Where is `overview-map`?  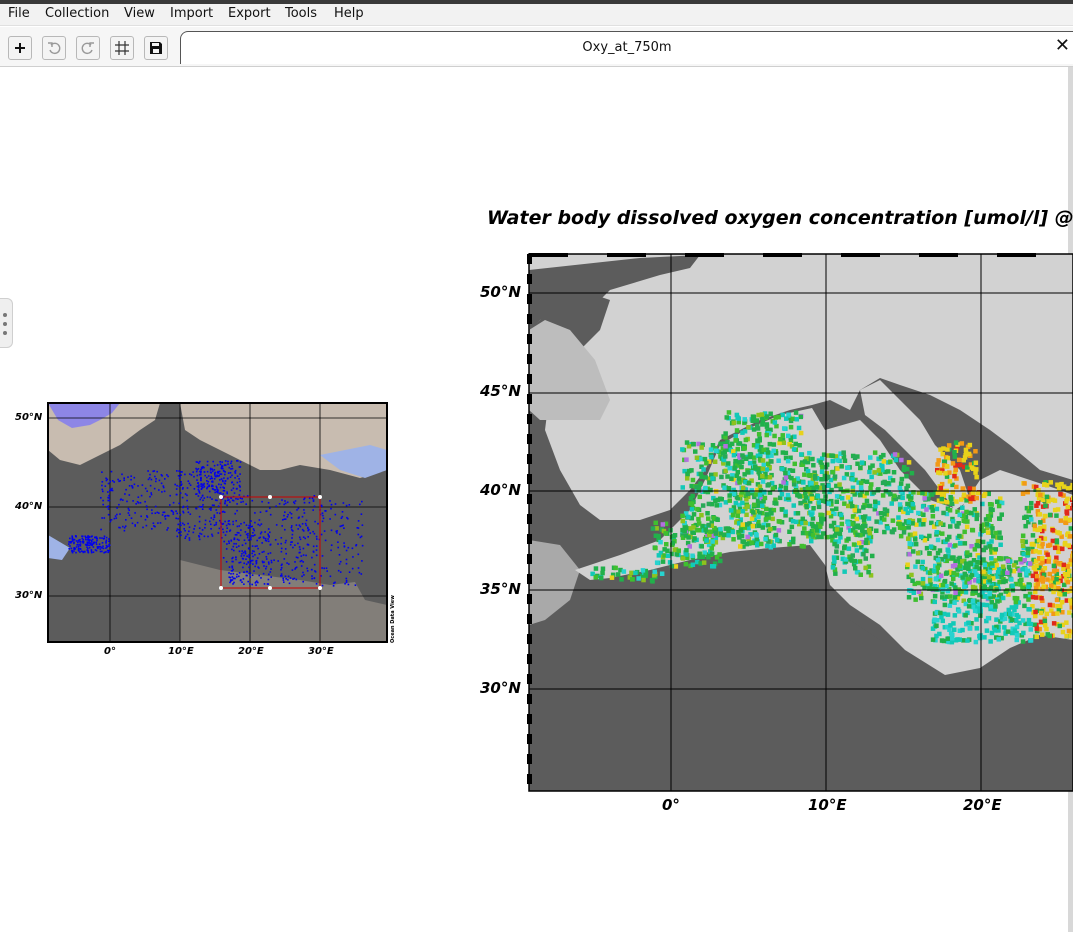 overview-map is located at coordinates (217, 522).